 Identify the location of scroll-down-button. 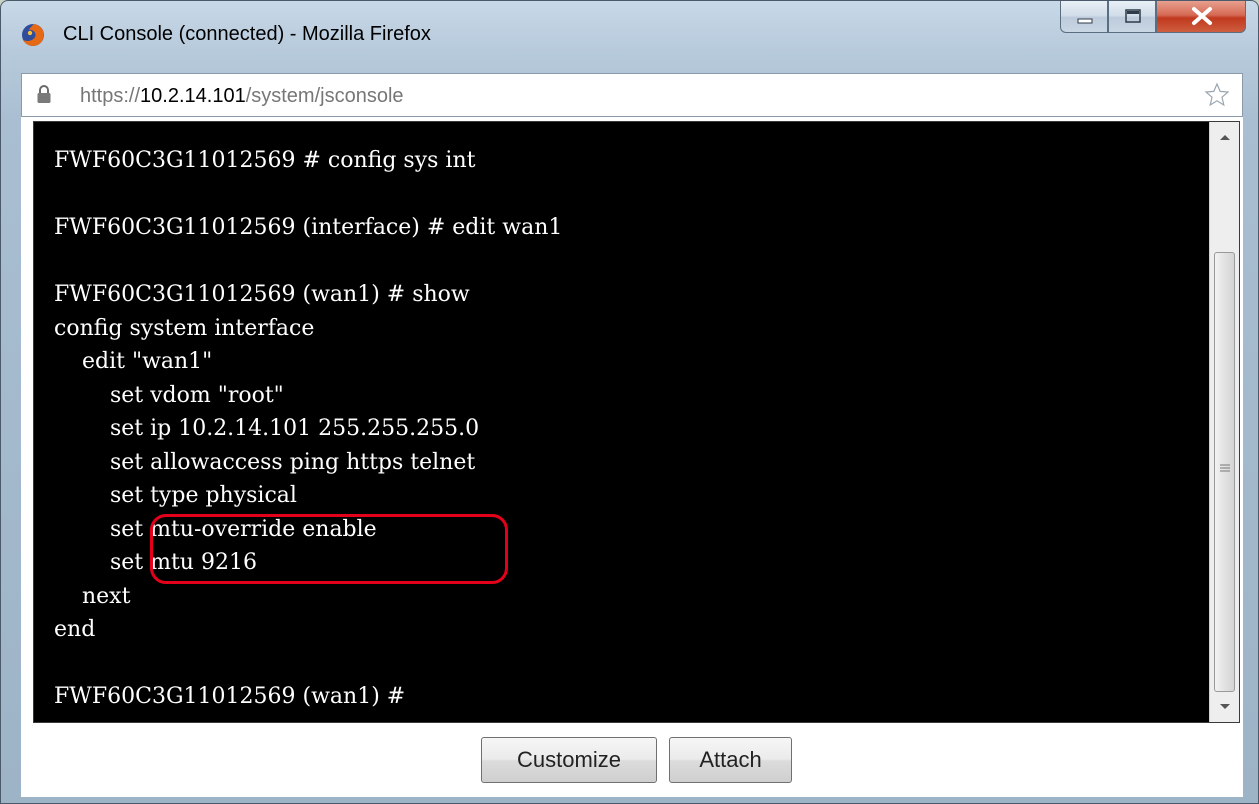
(1224, 707).